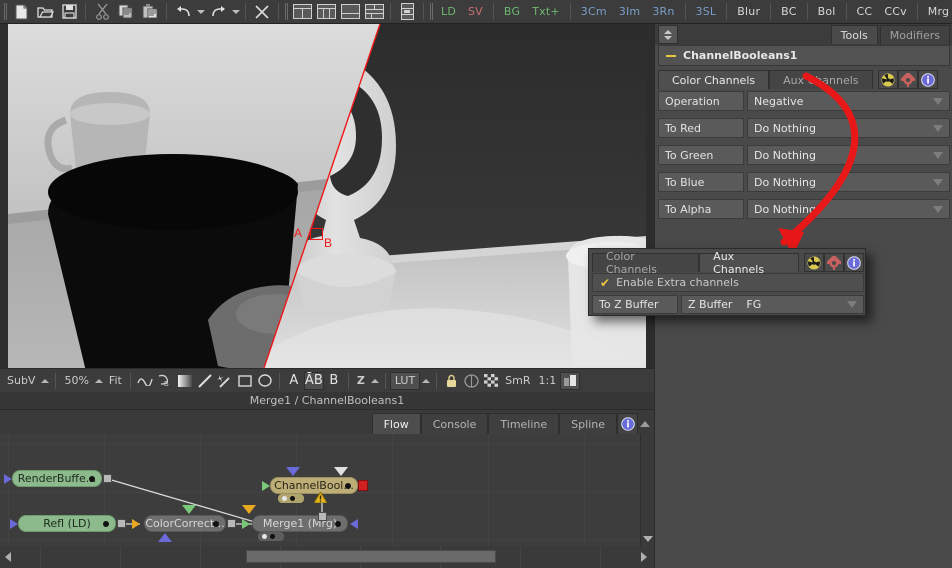  I want to click on line-tool-icon, so click(205, 381).